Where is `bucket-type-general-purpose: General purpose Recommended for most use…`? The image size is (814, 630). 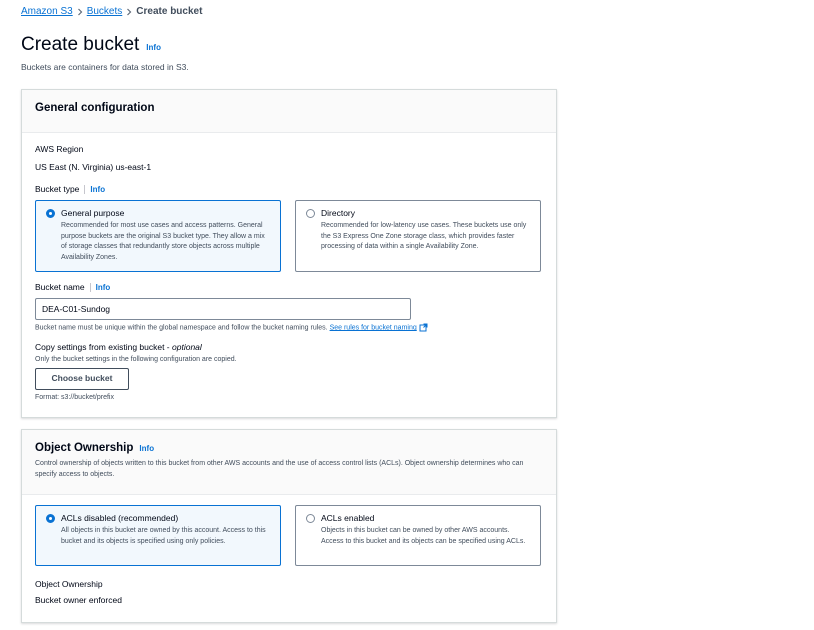 bucket-type-general-purpose: General purpose Recommended for most use… is located at coordinates (158, 236).